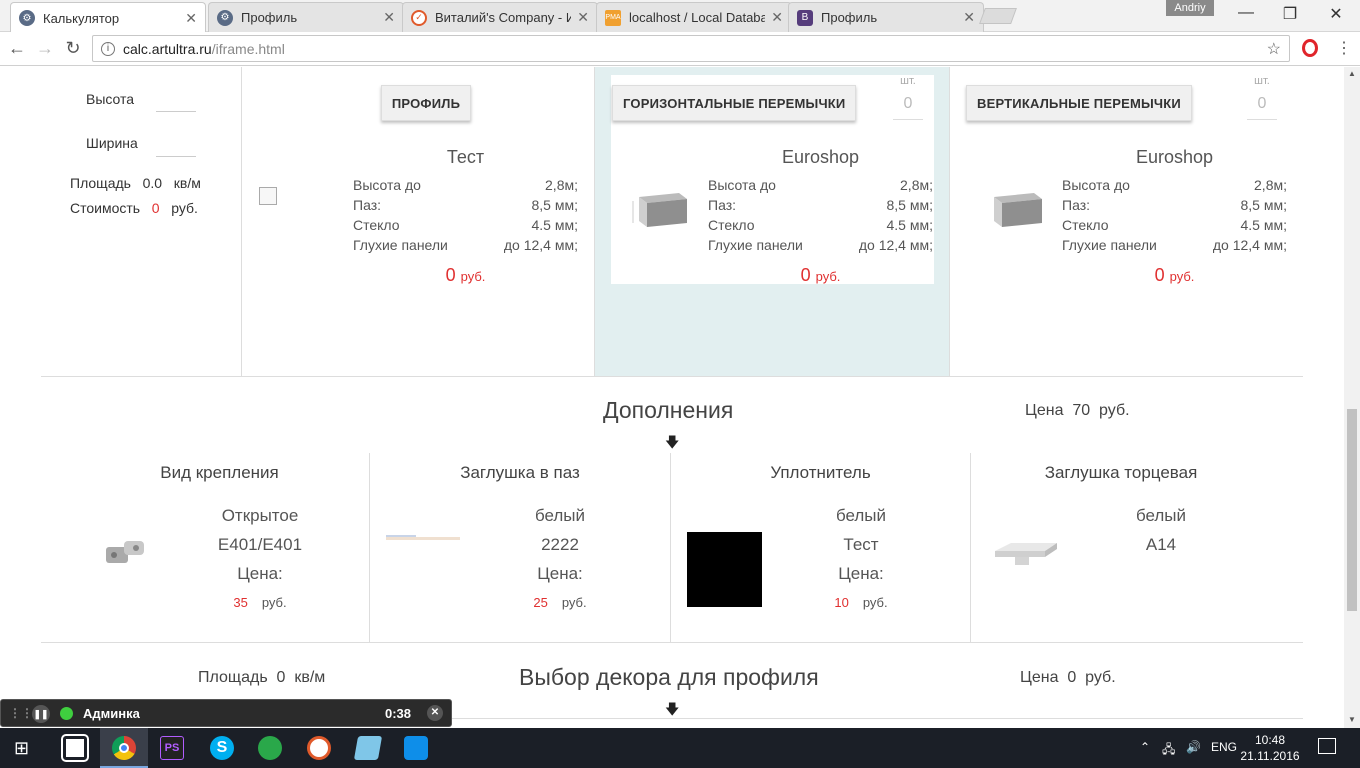 Image resolution: width=1360 pixels, height=768 pixels. Describe the element at coordinates (1327, 746) in the screenshot. I see `notifications-icon` at that location.